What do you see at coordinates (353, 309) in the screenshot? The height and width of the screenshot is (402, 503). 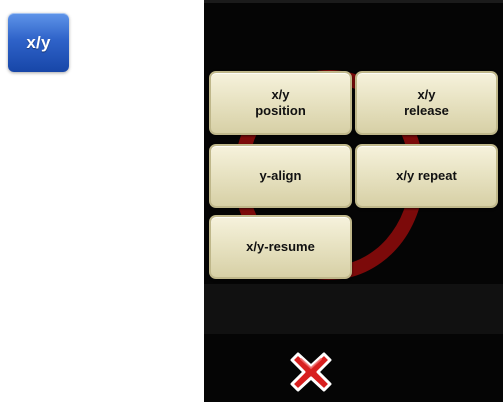 I see `panel-bottom-band` at bounding box center [353, 309].